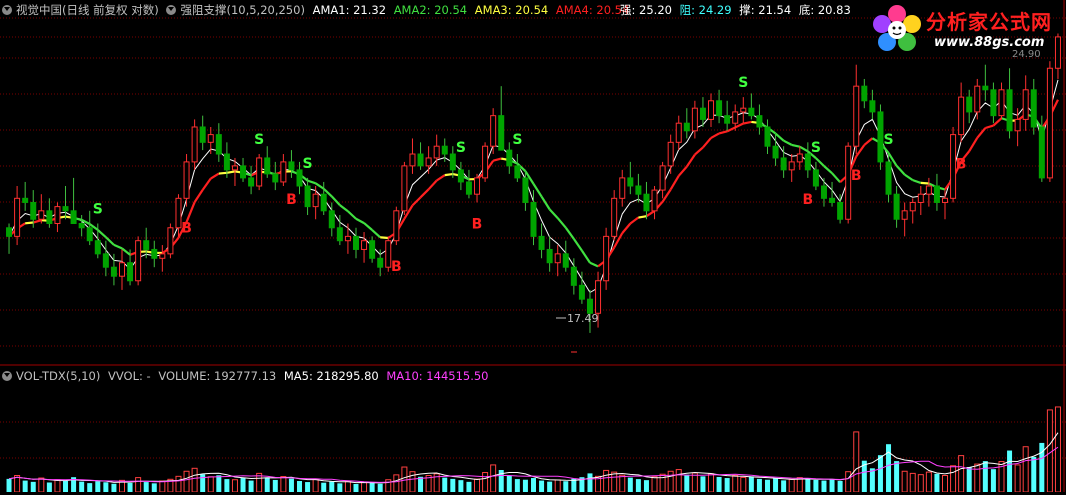  What do you see at coordinates (331, 376) in the screenshot?
I see `ma5-value: MA5: 218295.80` at bounding box center [331, 376].